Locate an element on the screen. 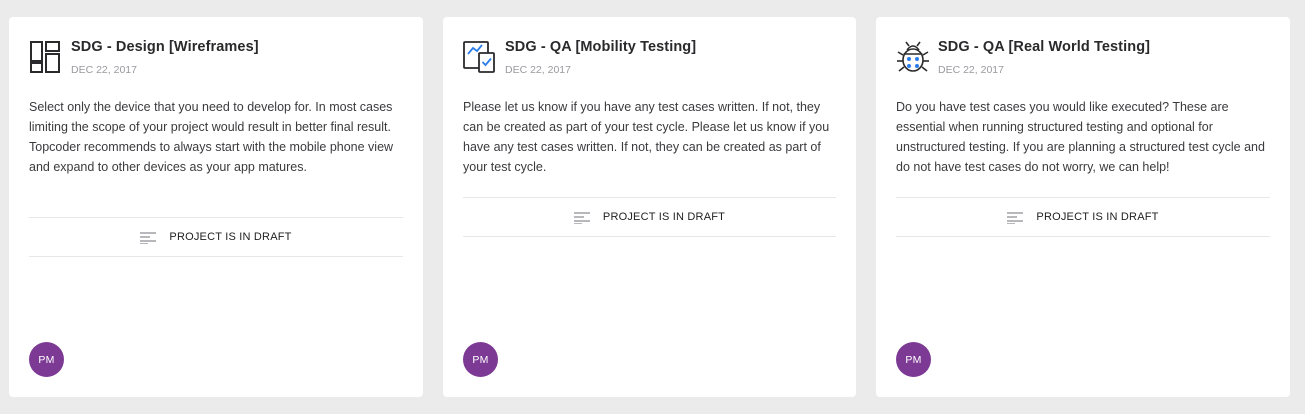 The width and height of the screenshot is (1305, 414). card-title: SDG - QA [Mobility Testing] is located at coordinates (600, 47).